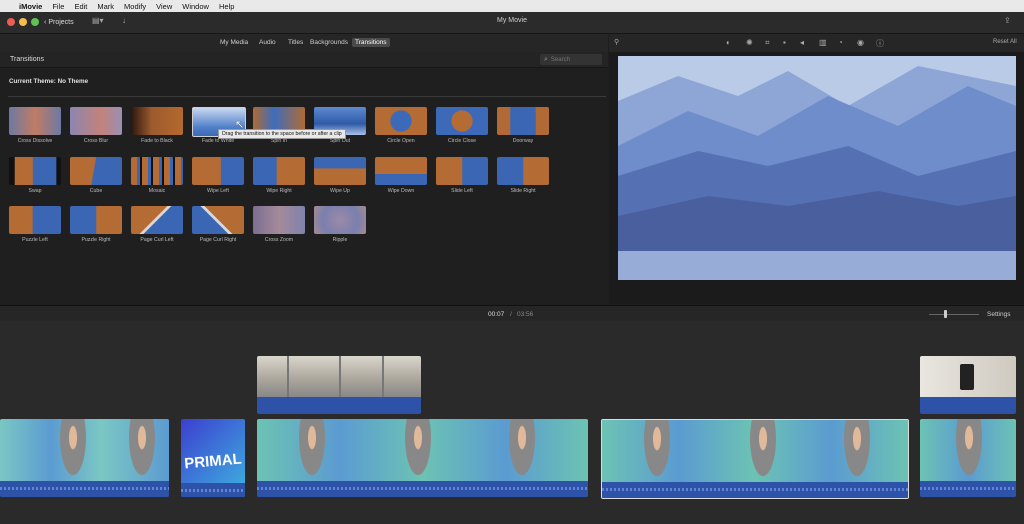 The image size is (1024, 524). What do you see at coordinates (523, 171) in the screenshot?
I see `transition-thumb-slide-right` at bounding box center [523, 171].